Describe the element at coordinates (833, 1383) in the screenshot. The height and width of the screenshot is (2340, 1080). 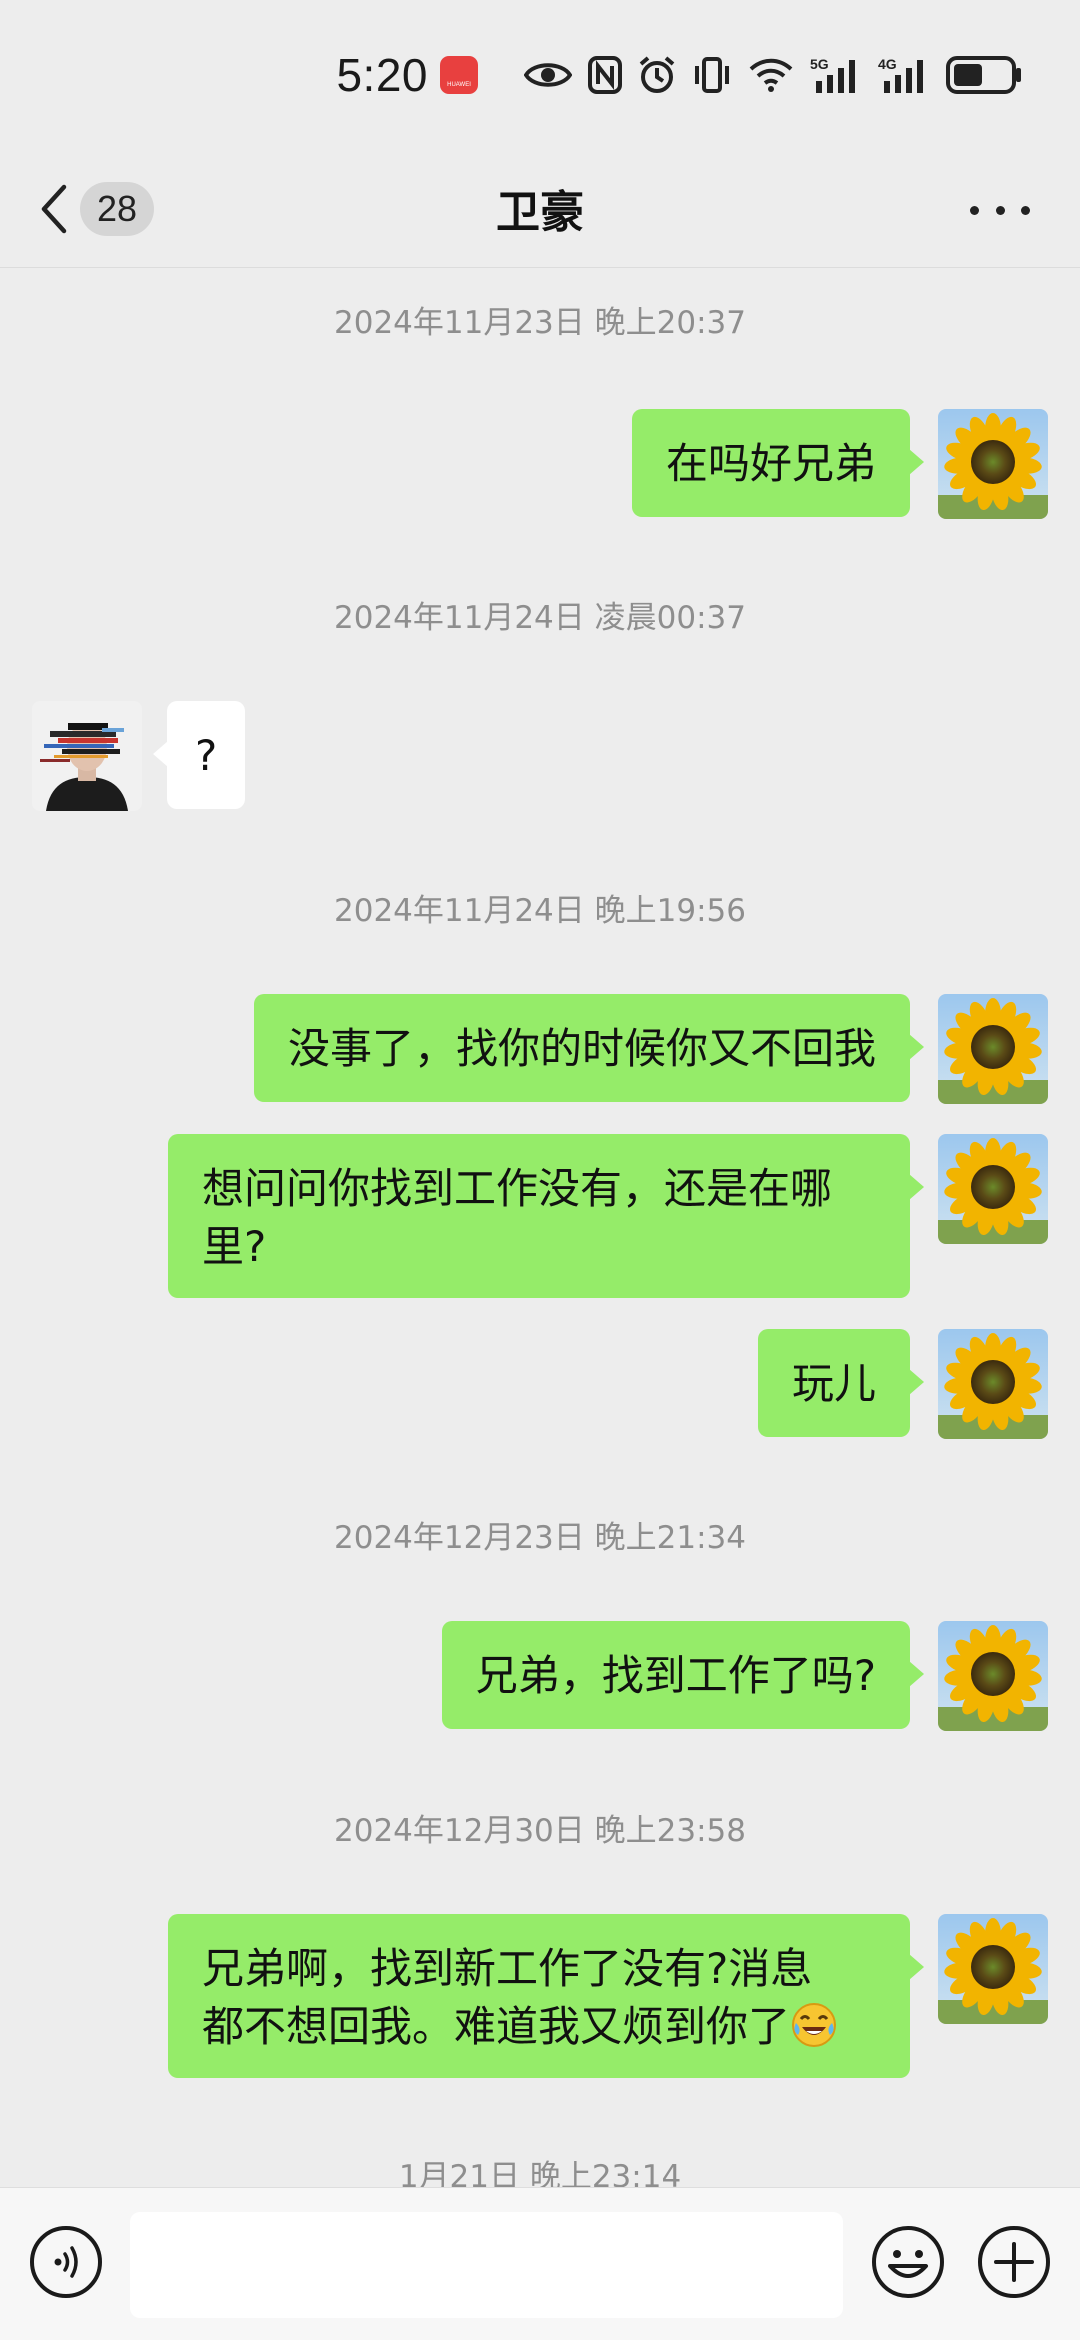
I see `message-text: 玩儿` at that location.